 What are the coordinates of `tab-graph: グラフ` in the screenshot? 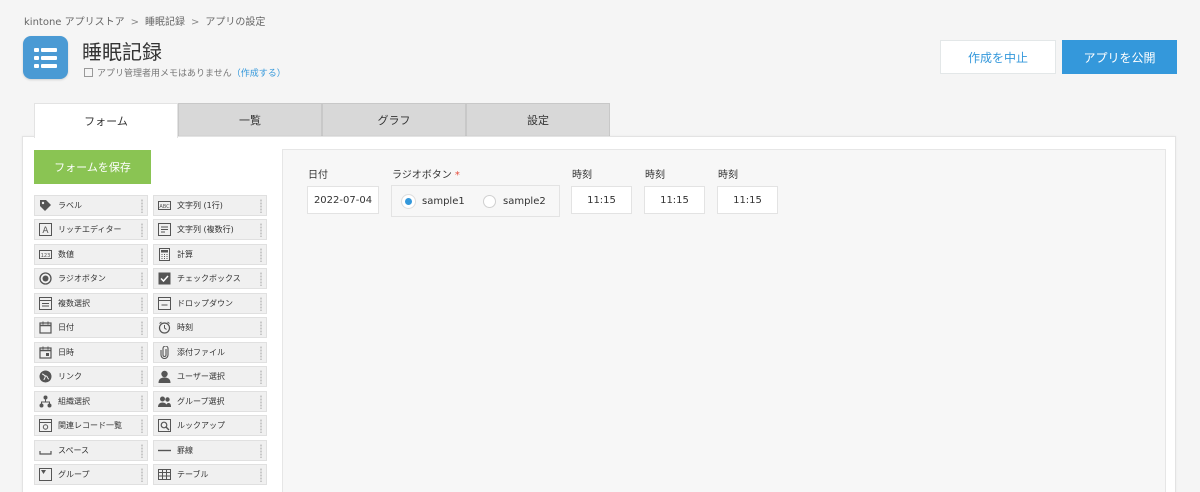 It's located at (394, 120).